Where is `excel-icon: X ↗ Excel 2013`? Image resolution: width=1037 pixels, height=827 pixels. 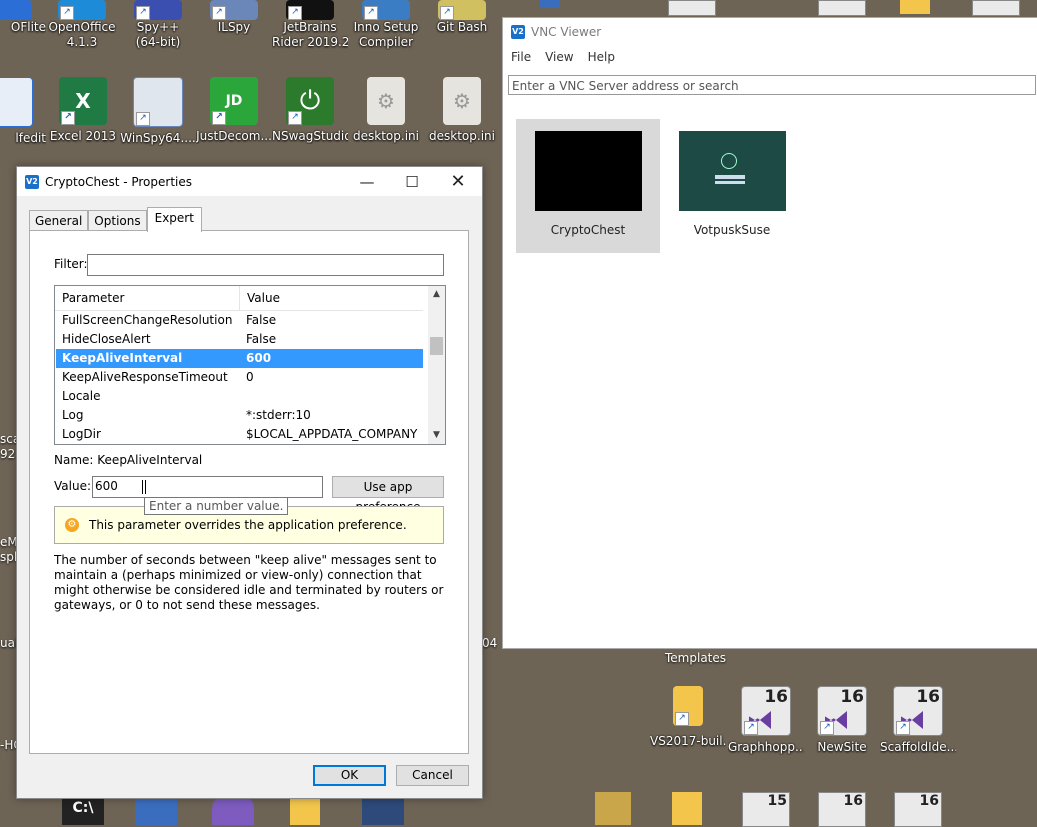 excel-icon: X ↗ Excel 2013 is located at coordinates (83, 110).